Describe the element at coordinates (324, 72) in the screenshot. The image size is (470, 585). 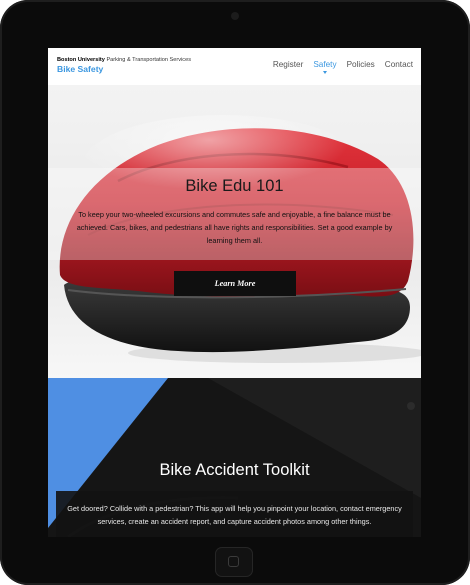
I see `active-caret-icon` at that location.